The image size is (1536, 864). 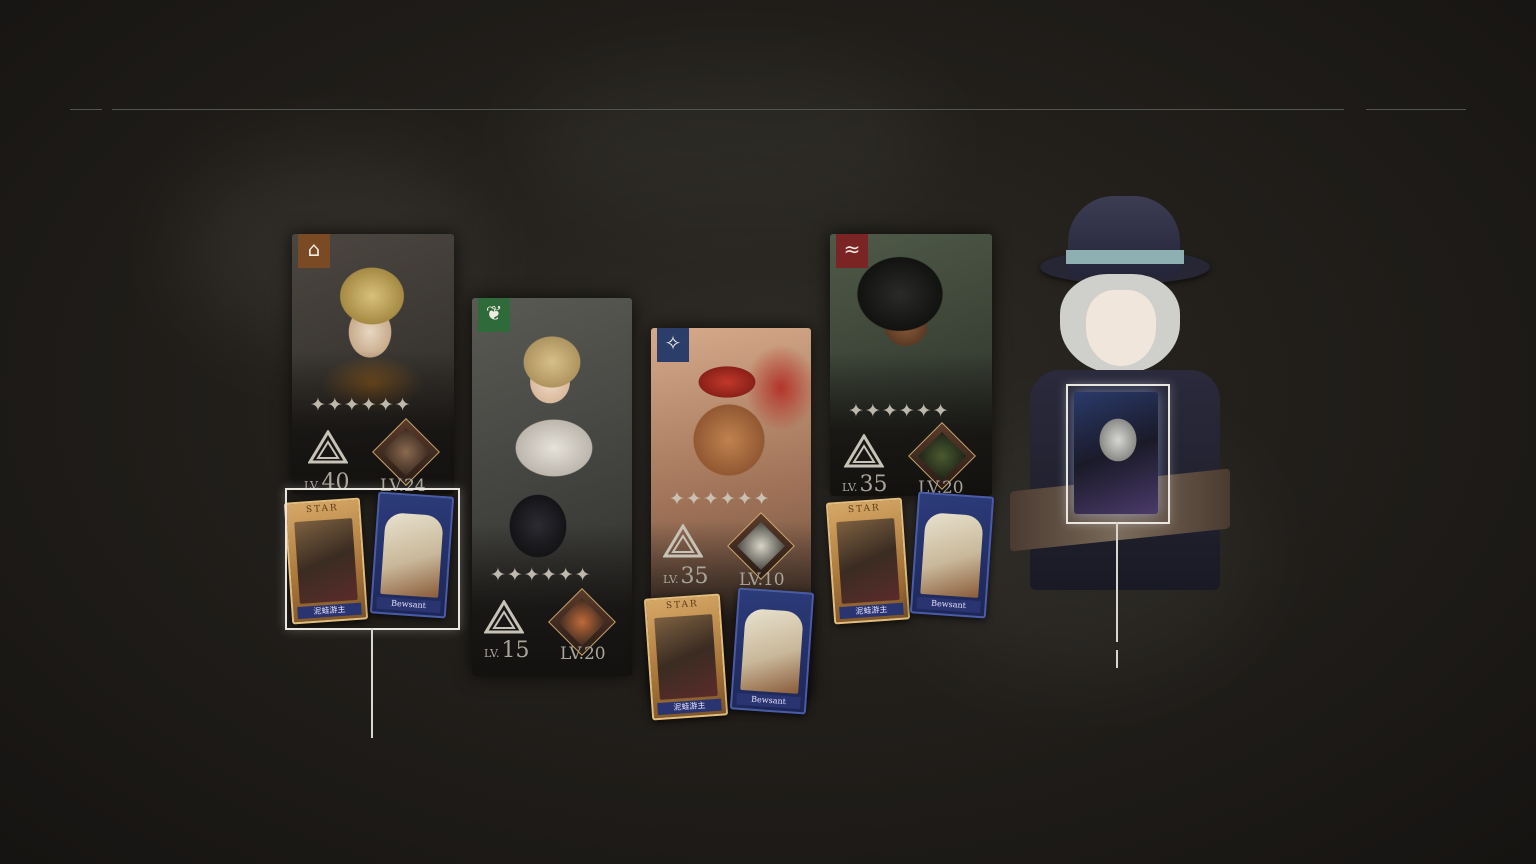 I want to click on face, so click(x=1121, y=328).